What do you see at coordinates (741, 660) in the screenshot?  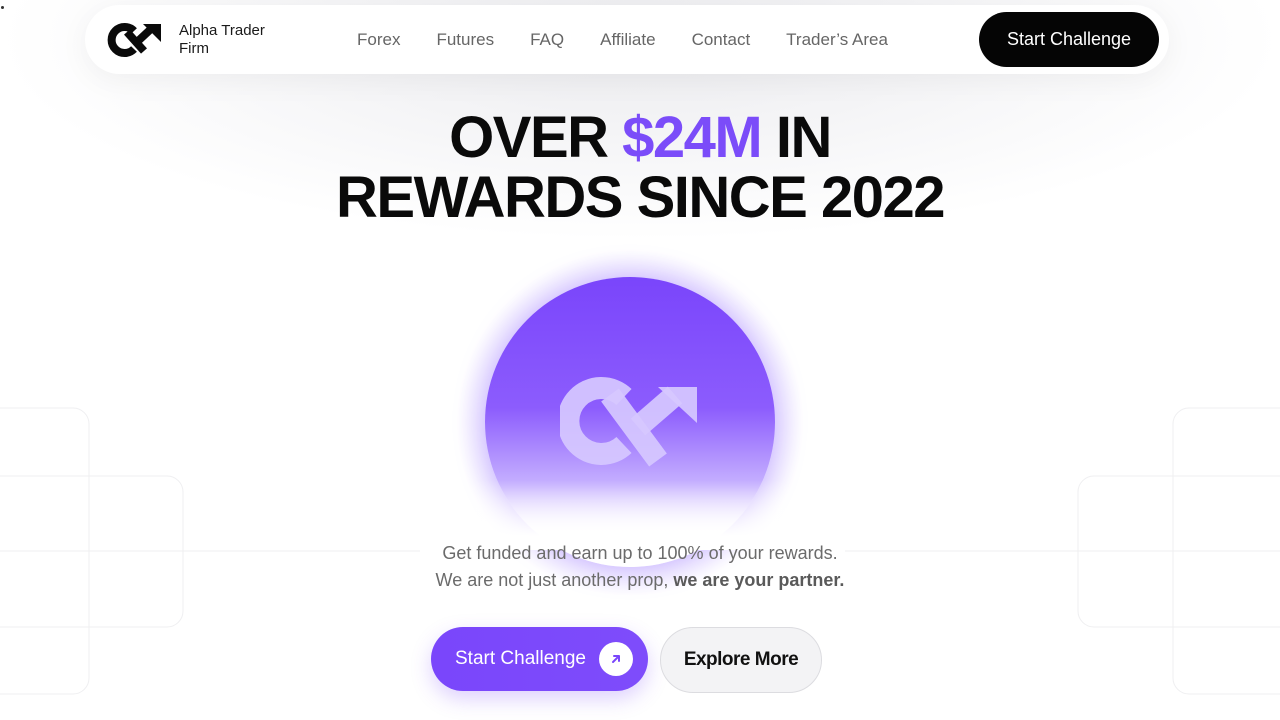 I see `explore-more-button: Explore More` at bounding box center [741, 660].